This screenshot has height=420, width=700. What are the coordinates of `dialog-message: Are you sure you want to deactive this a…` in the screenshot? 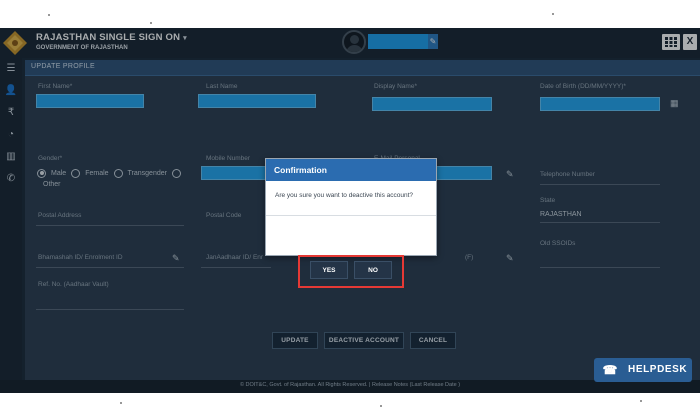 It's located at (344, 195).